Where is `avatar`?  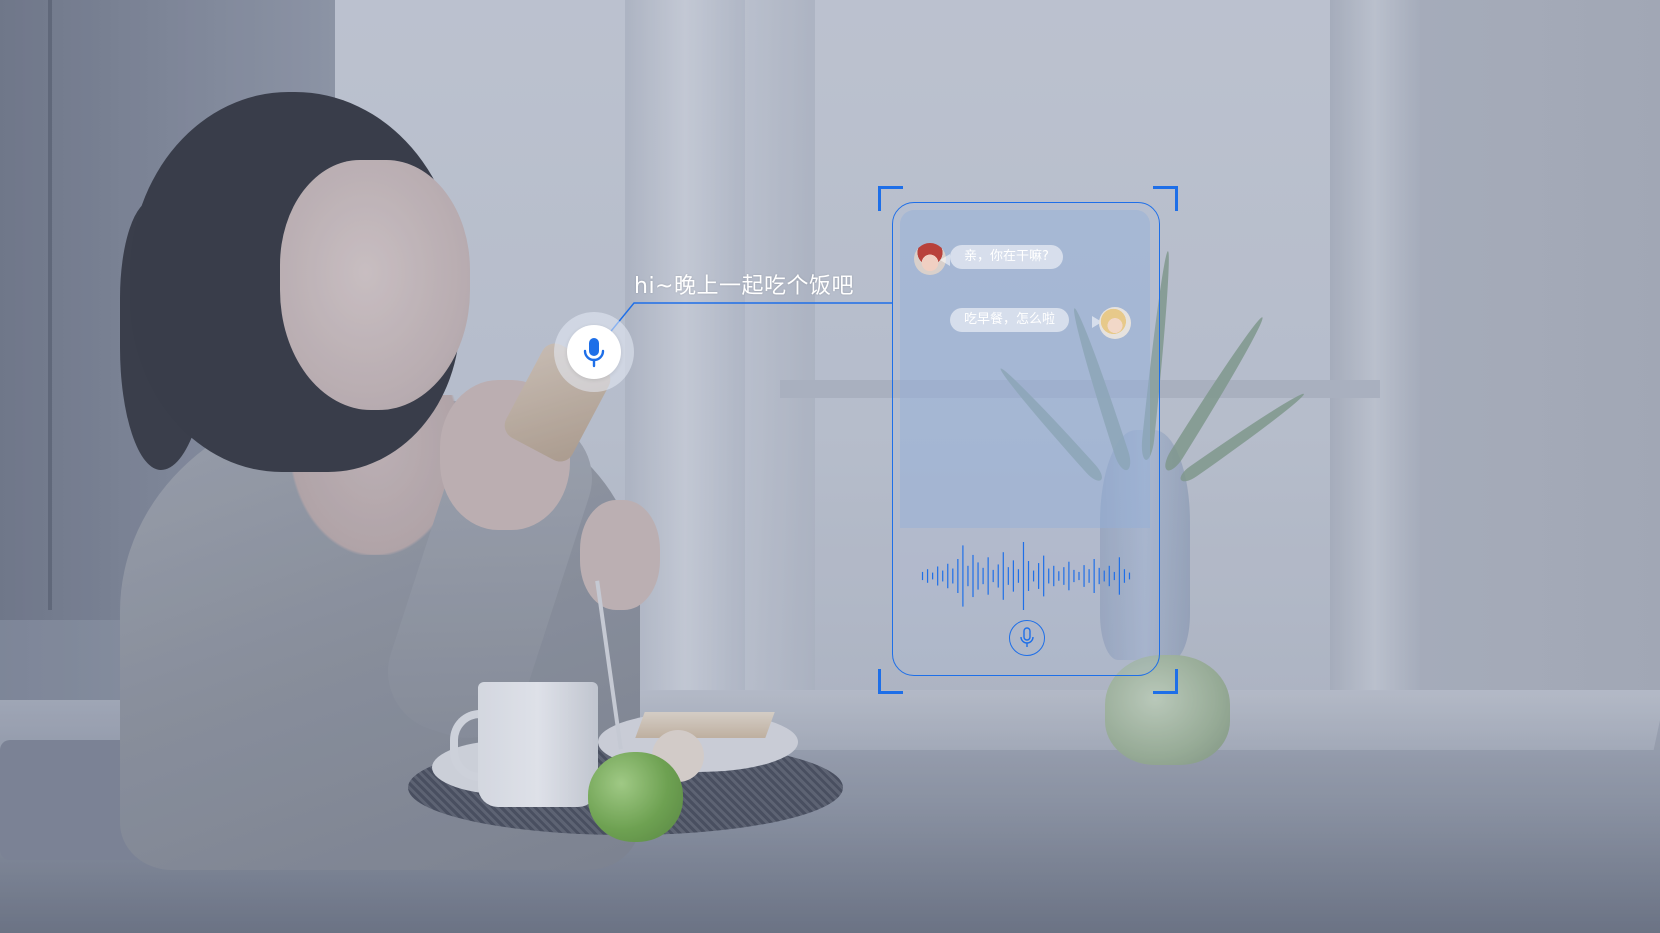 avatar is located at coordinates (1115, 323).